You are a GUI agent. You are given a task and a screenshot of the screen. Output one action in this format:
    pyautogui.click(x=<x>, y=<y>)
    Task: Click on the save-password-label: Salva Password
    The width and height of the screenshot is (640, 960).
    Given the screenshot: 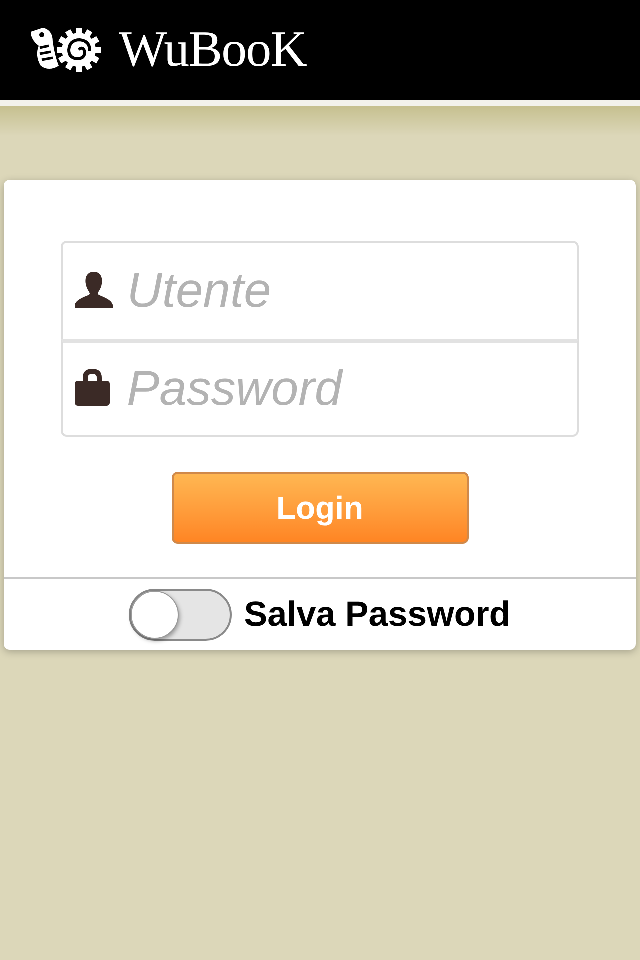 What is the action you would take?
    pyautogui.click(x=377, y=614)
    